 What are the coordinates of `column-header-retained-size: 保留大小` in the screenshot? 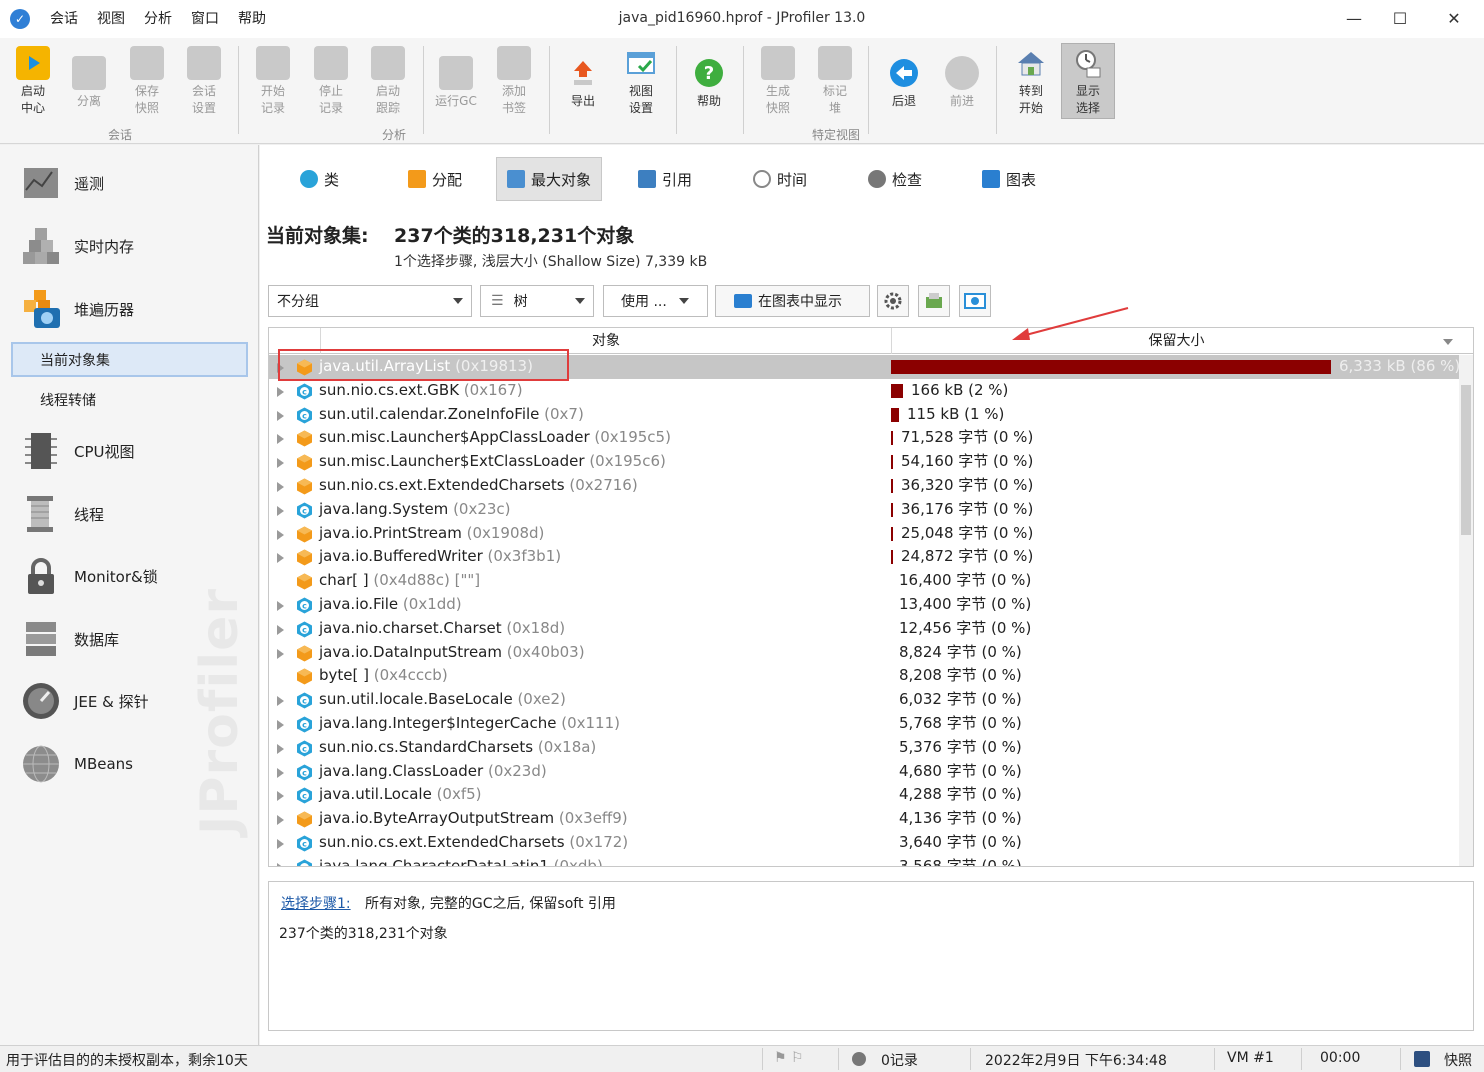 It's located at (1176, 341).